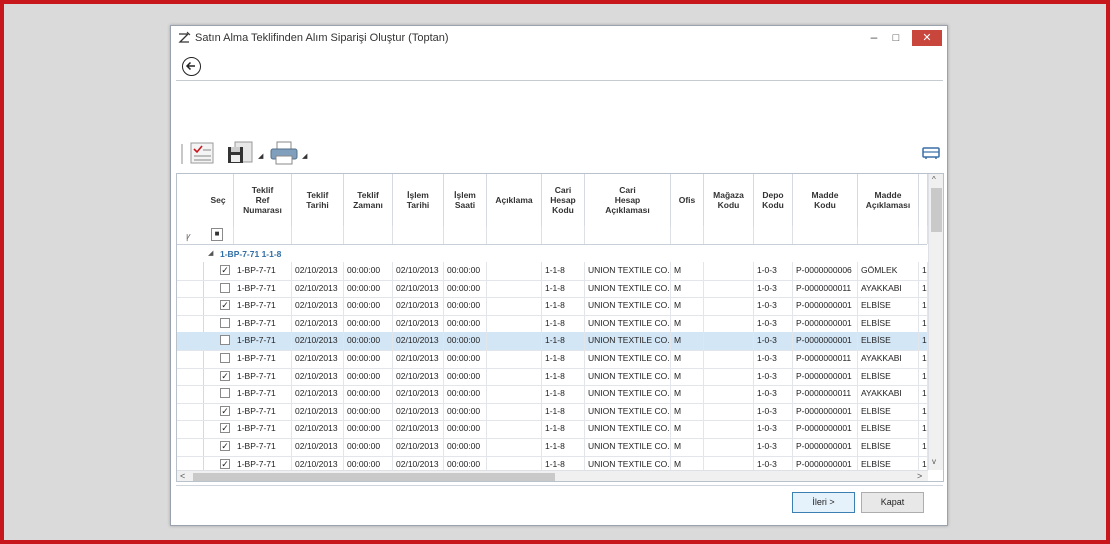  I want to click on scroll-down-icon: v, so click(934, 461).